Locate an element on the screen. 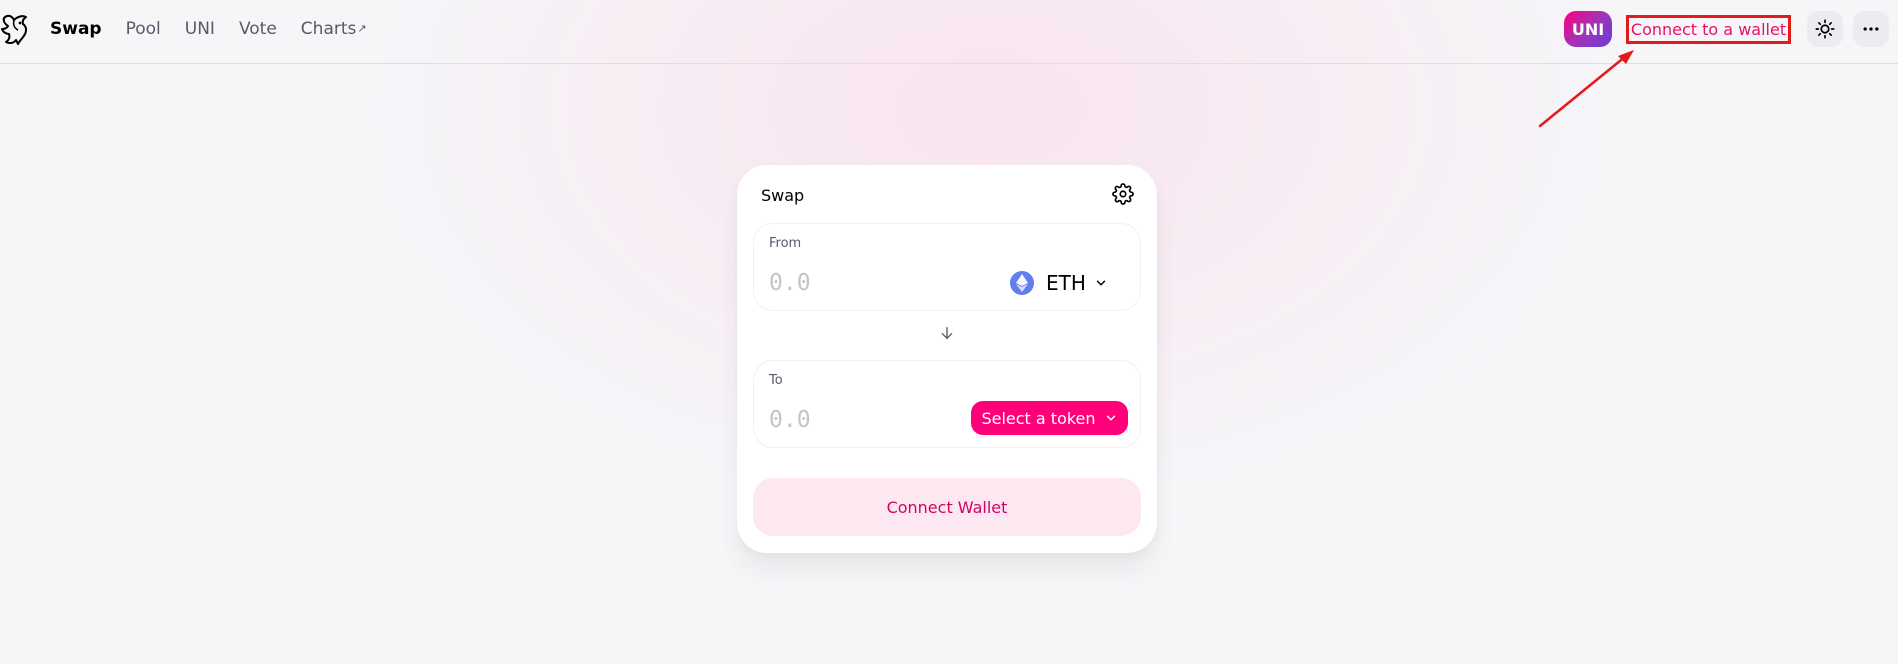 The width and height of the screenshot is (1898, 664). nav-pool: Pool is located at coordinates (143, 29).